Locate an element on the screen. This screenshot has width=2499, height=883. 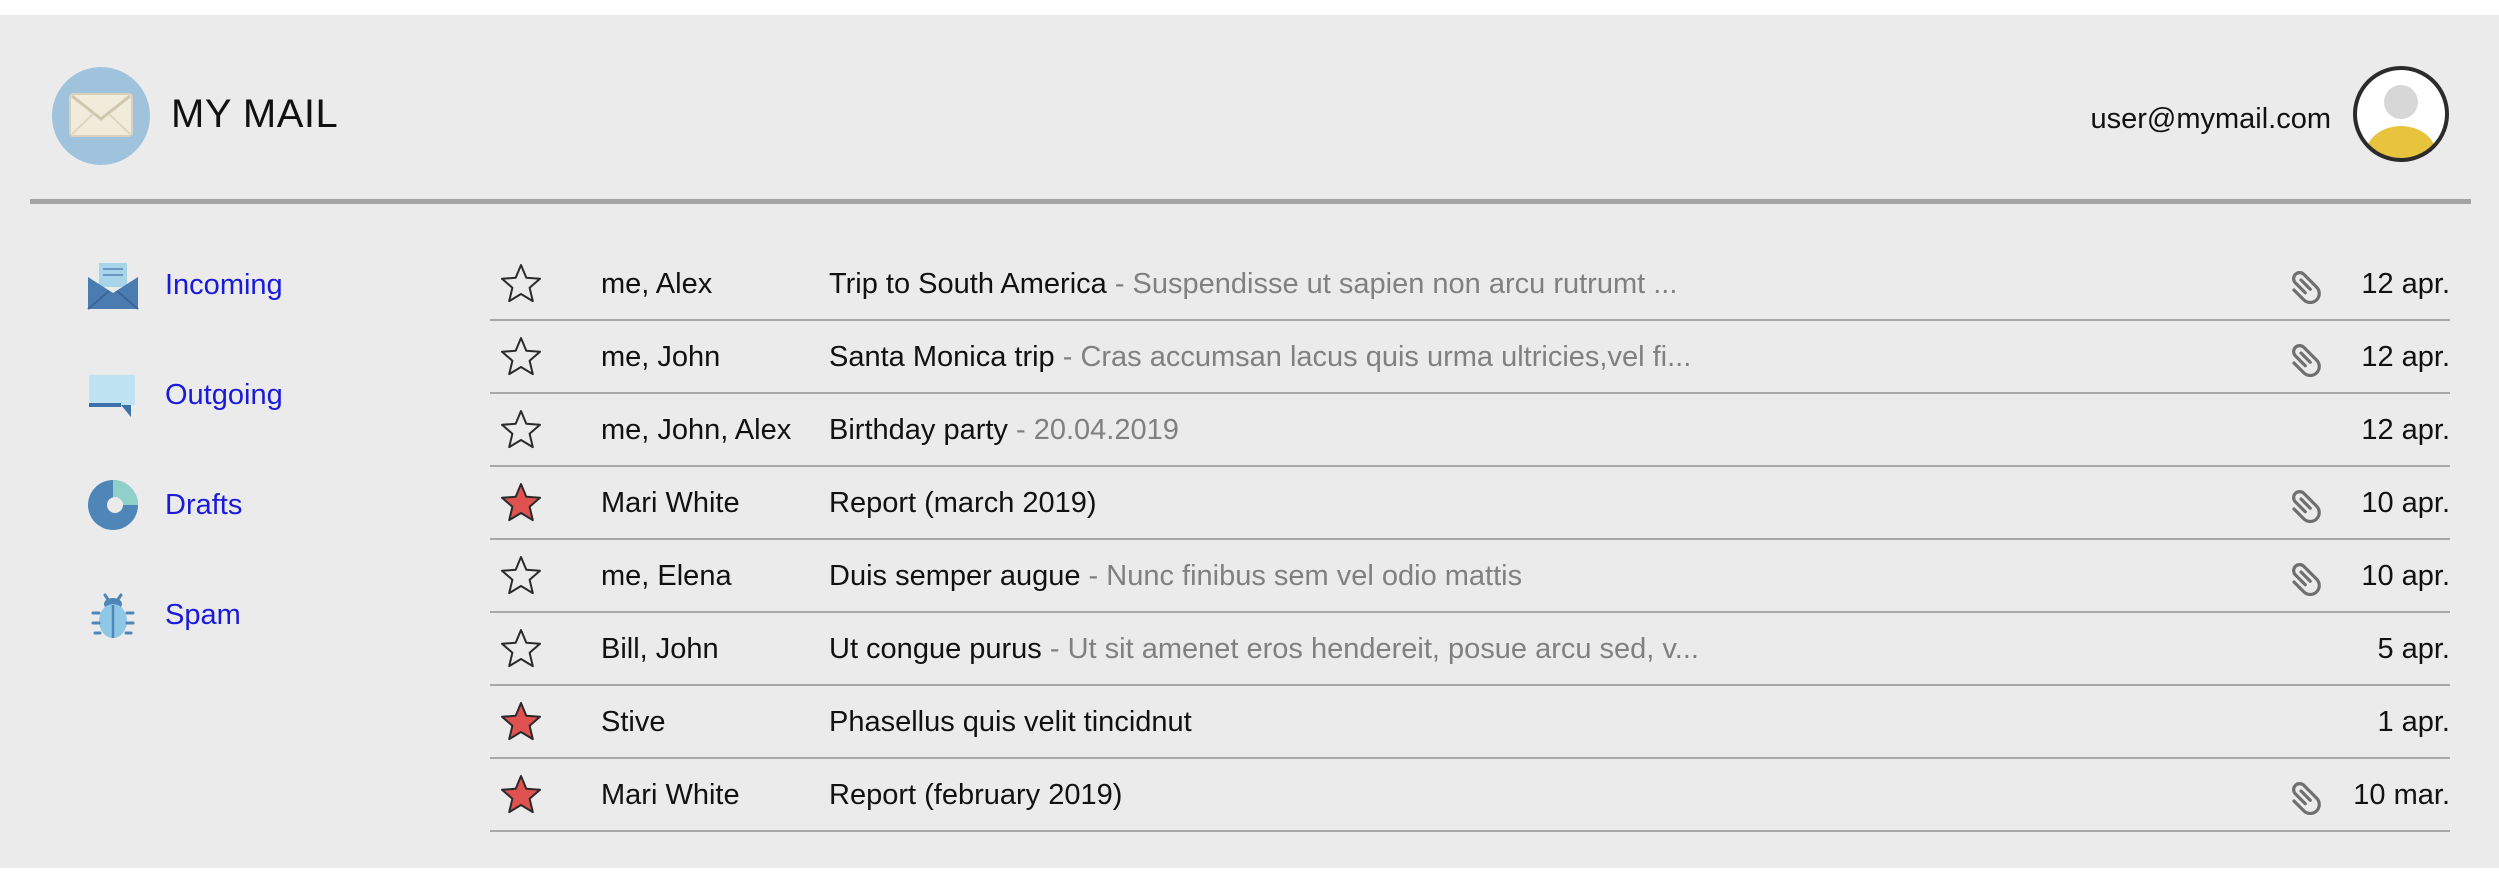
sidebar-item-spam: Spam is located at coordinates (275, 615).